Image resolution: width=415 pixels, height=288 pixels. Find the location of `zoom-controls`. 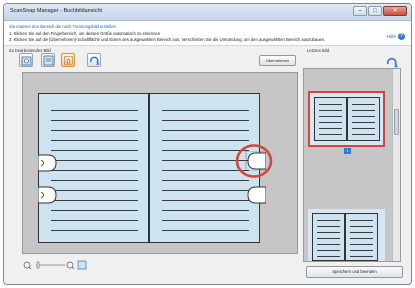

zoom-controls is located at coordinates (57, 265).